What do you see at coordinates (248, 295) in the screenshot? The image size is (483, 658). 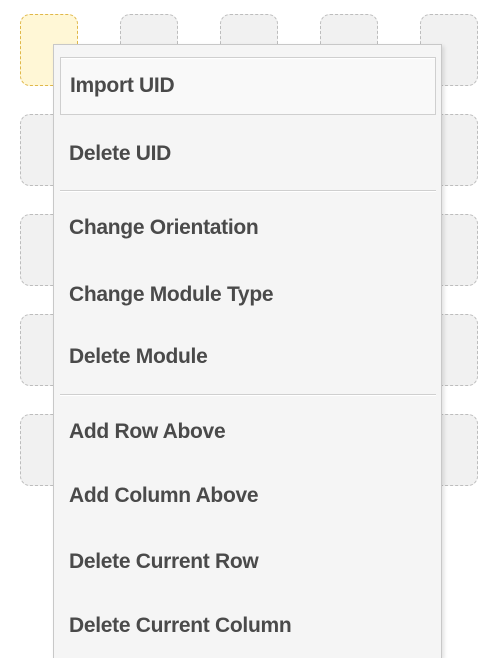 I see `menu-item-change-module-type: Change Module Type` at bounding box center [248, 295].